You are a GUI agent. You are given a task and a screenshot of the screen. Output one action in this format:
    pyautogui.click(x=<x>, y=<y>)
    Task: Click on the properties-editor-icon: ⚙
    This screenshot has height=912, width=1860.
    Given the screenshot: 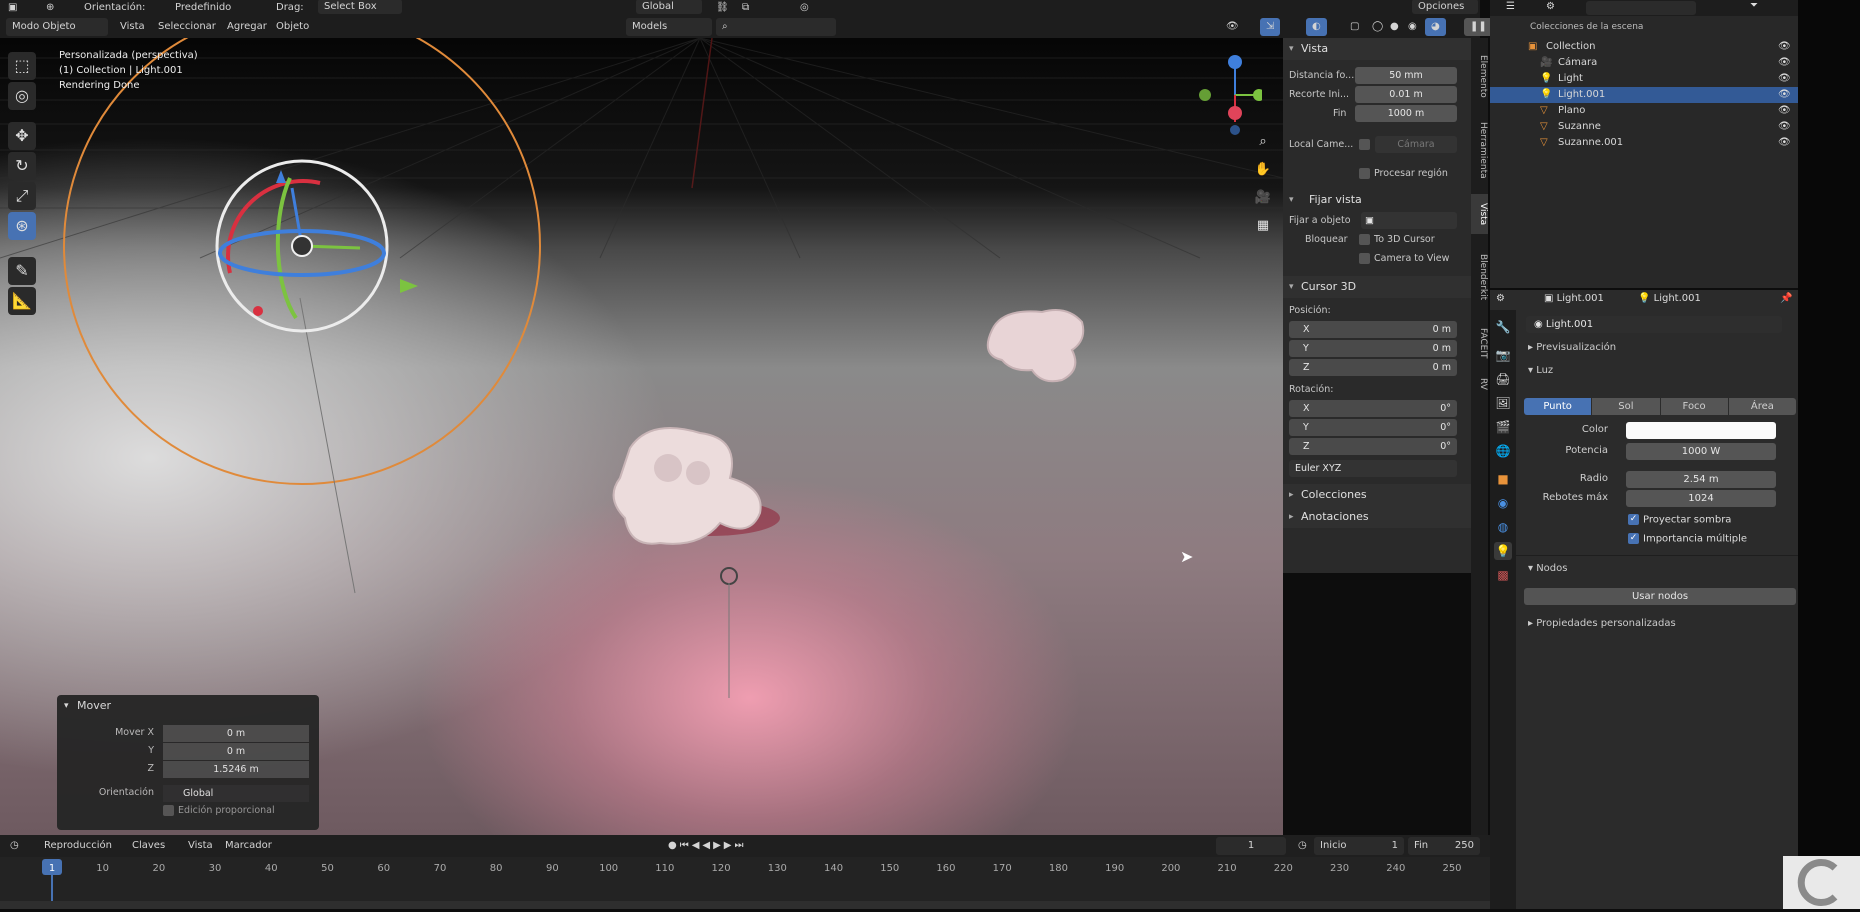 What is the action you would take?
    pyautogui.click(x=1500, y=298)
    